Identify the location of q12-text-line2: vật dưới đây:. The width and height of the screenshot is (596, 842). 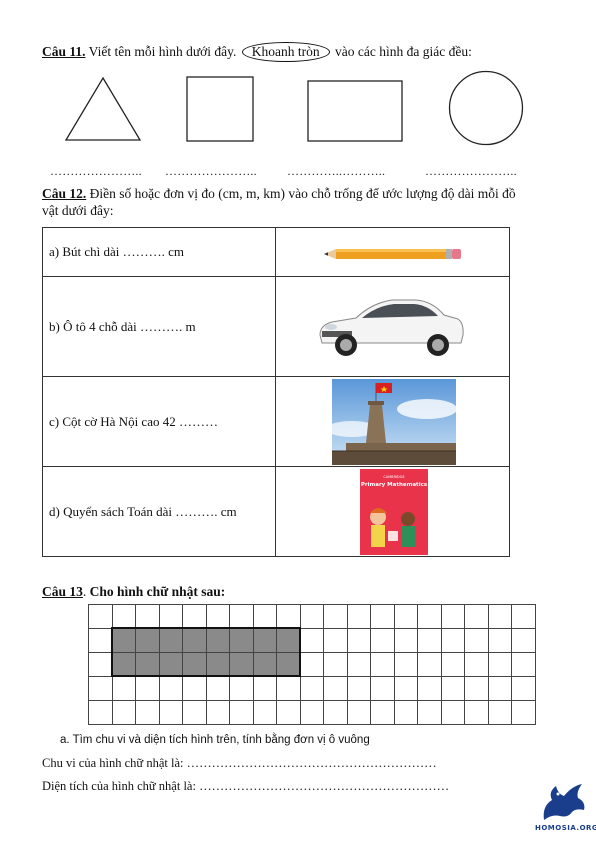
(78, 210).